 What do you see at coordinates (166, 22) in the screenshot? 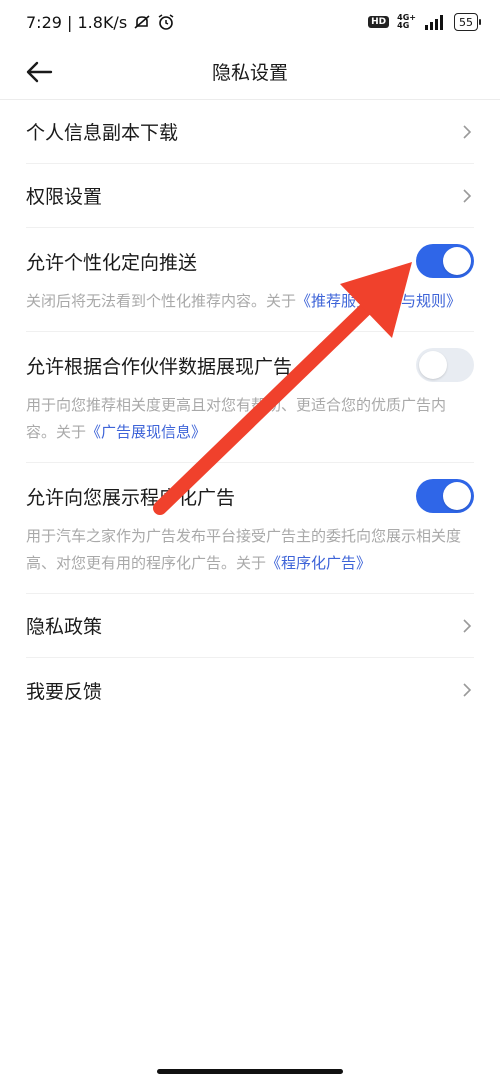
I see `alarm-icon` at bounding box center [166, 22].